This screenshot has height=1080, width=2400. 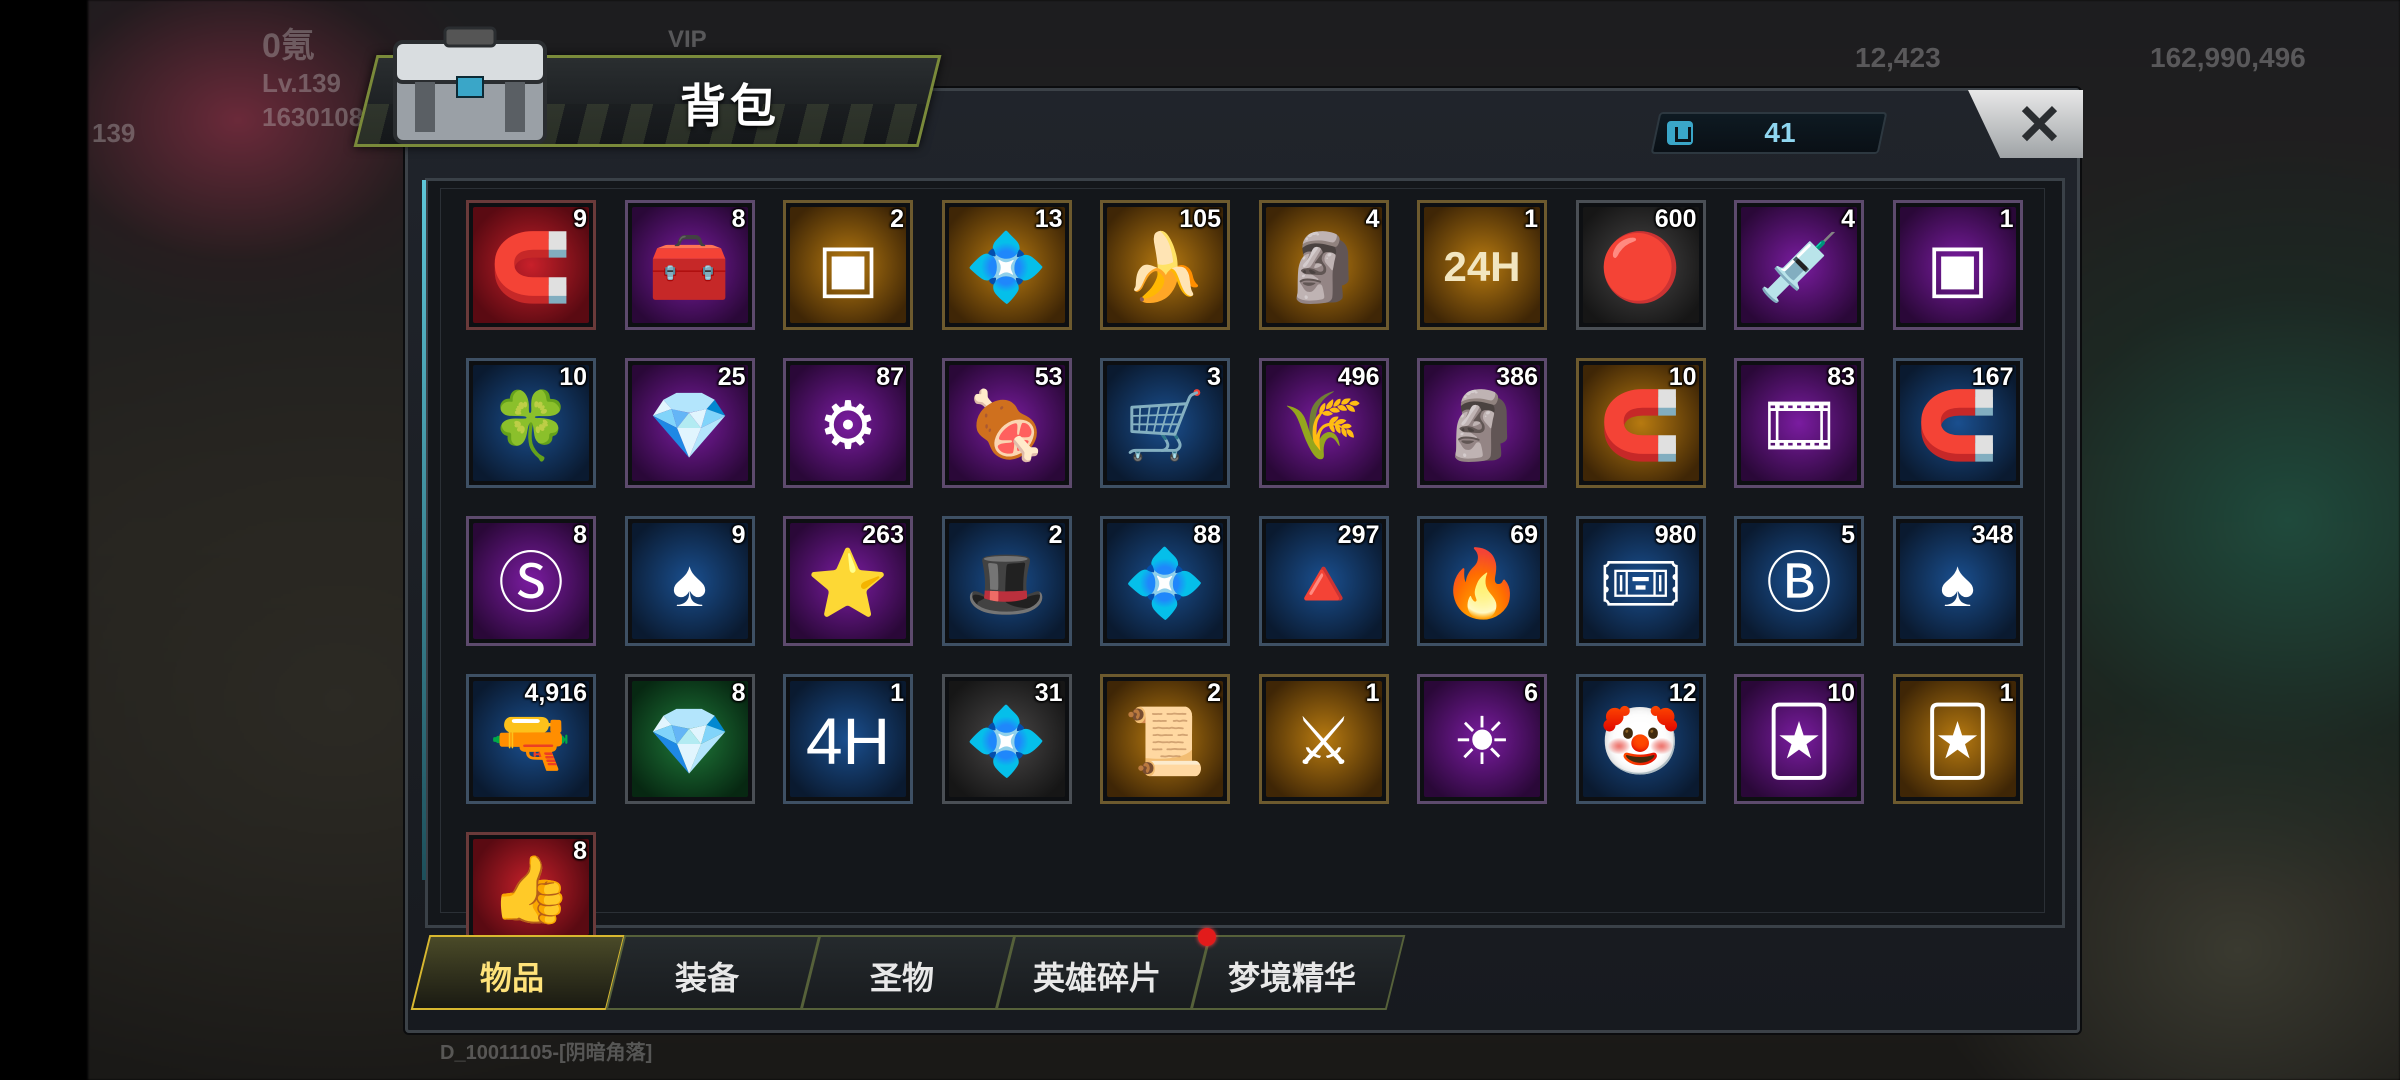 I want to click on item-slot-revolver-blueprint: 📜 2, so click(x=1165, y=739).